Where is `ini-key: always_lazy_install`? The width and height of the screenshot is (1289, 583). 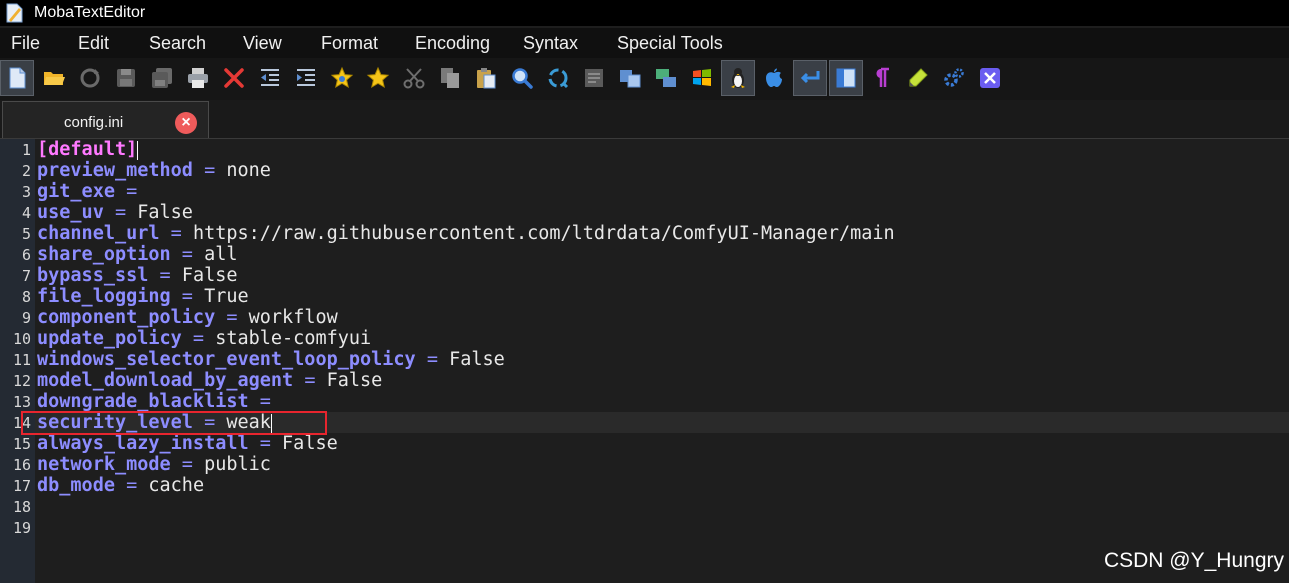
ini-key: always_lazy_install is located at coordinates (143, 443).